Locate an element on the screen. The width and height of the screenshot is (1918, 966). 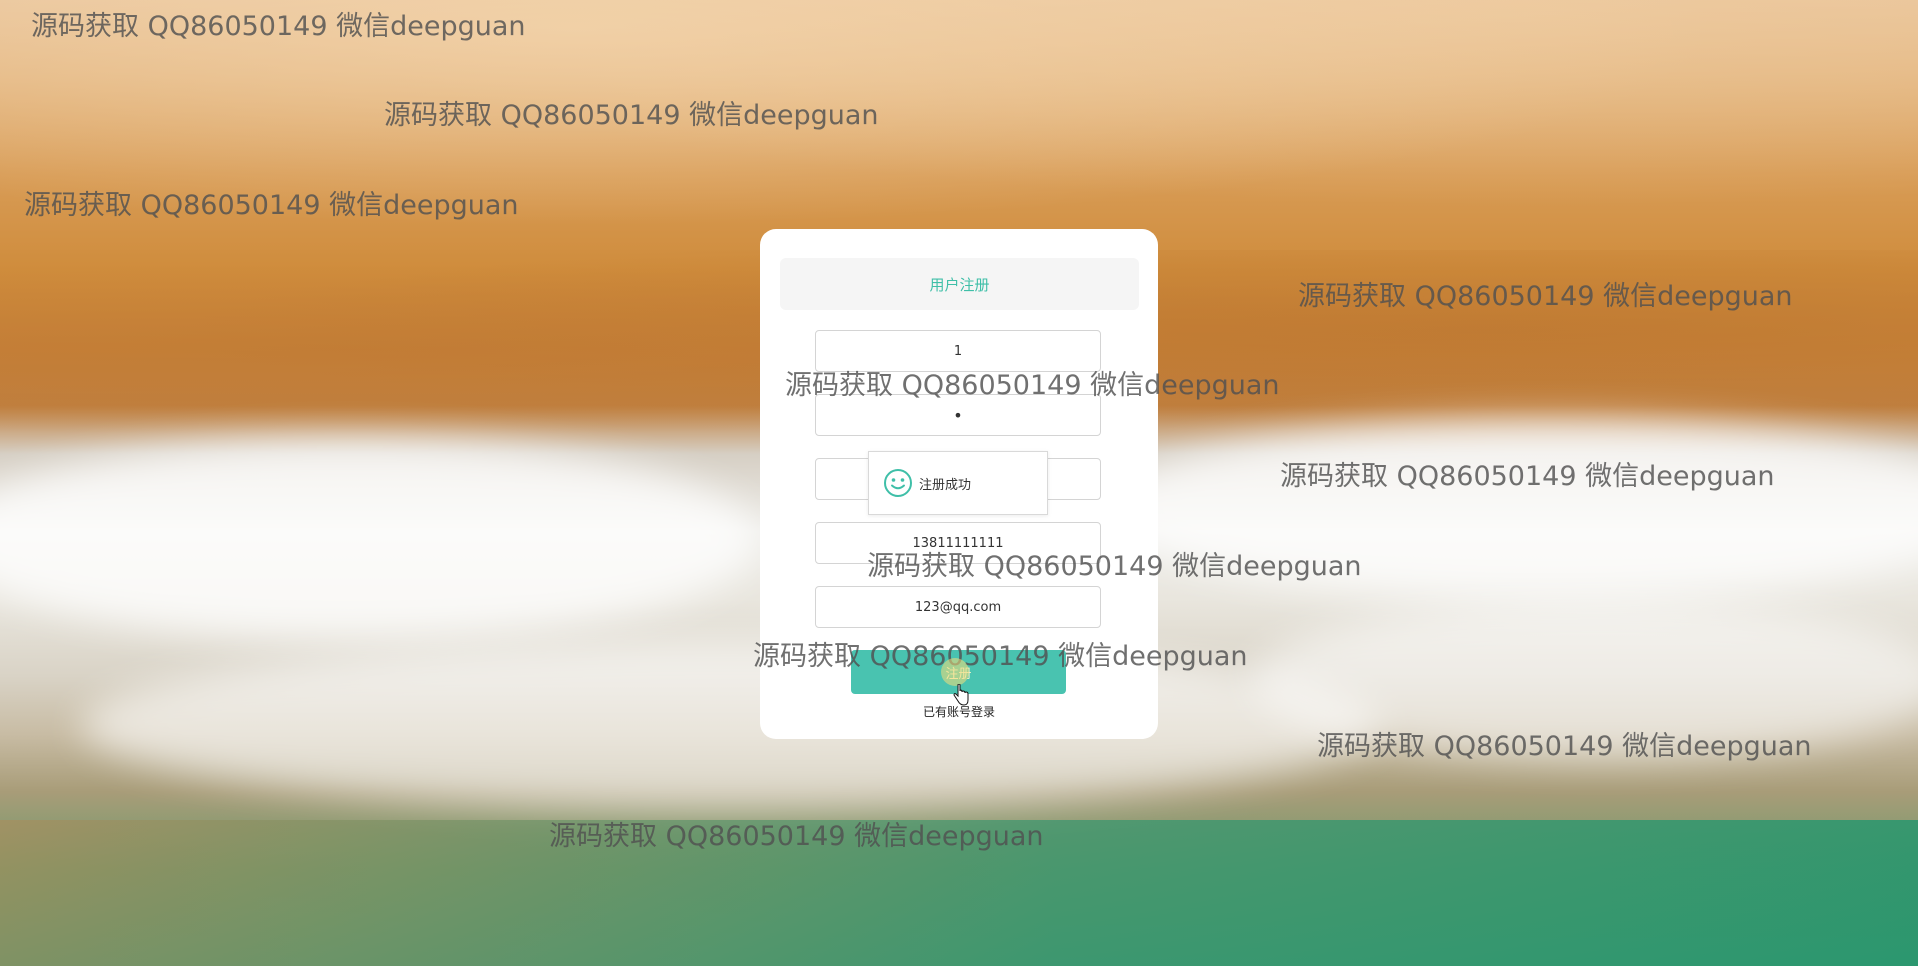
wave-foam is located at coordinates (380, 540).